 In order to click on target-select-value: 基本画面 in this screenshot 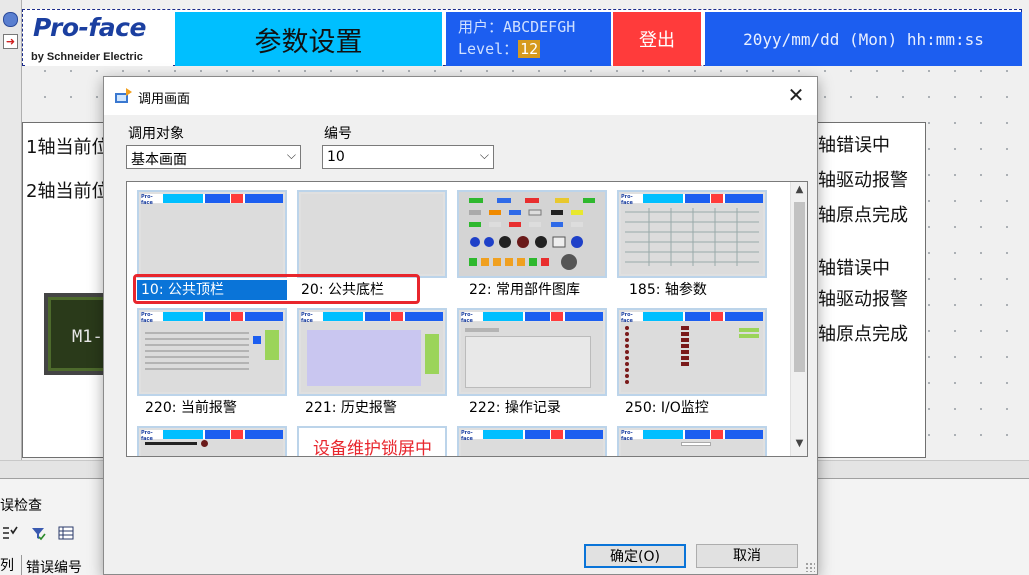, I will do `click(159, 160)`.